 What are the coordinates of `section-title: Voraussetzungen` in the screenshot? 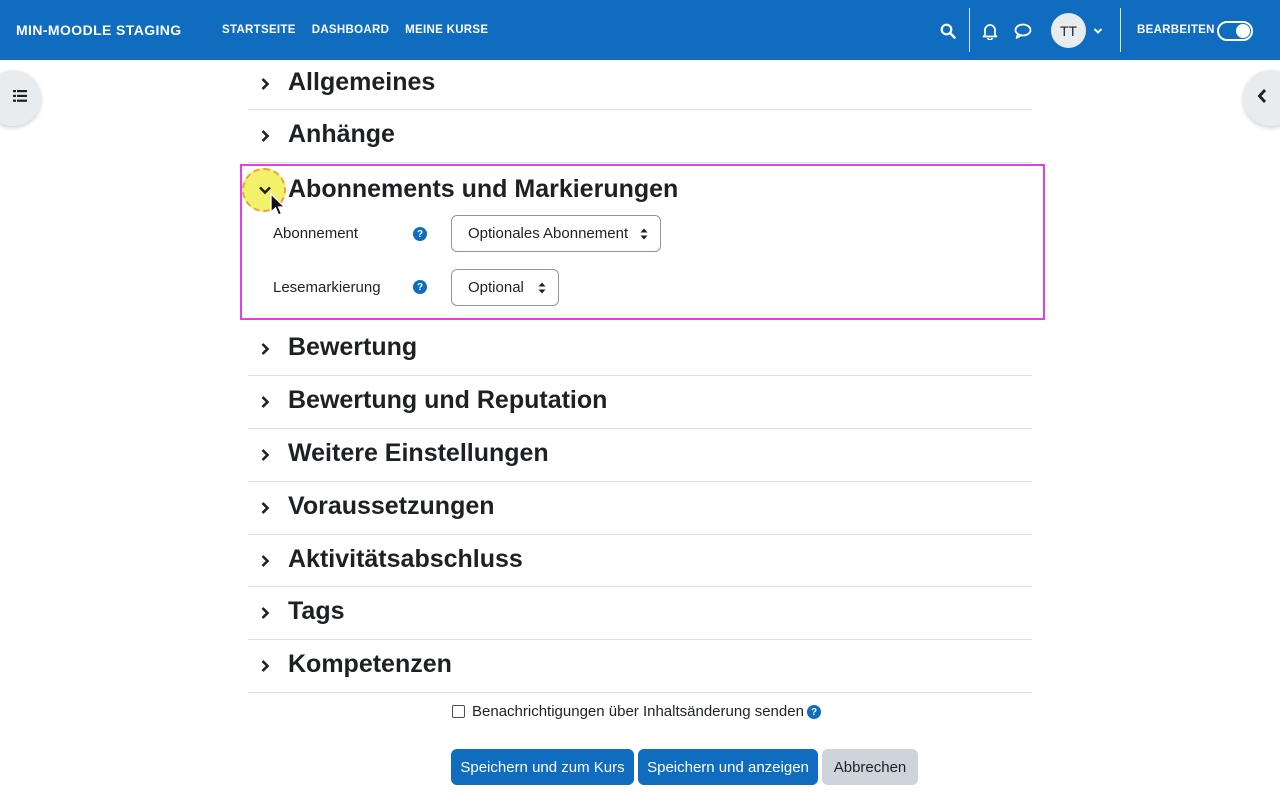 It's located at (391, 506).